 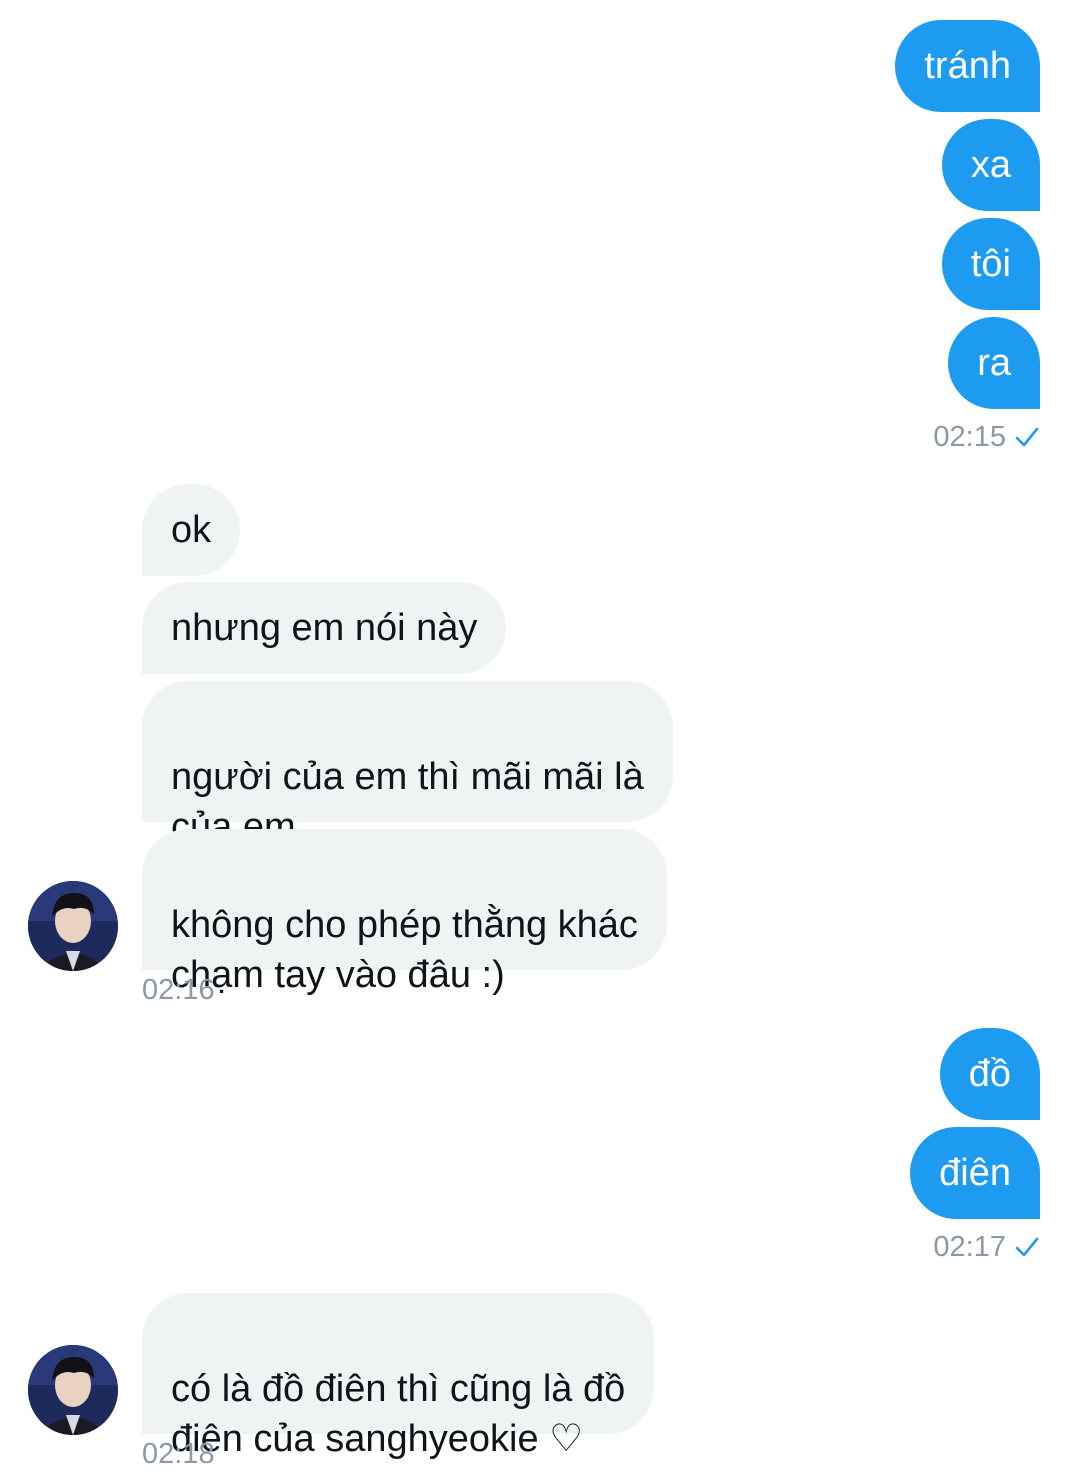 I want to click on message-bubble-outgoing: ra, so click(x=994, y=363).